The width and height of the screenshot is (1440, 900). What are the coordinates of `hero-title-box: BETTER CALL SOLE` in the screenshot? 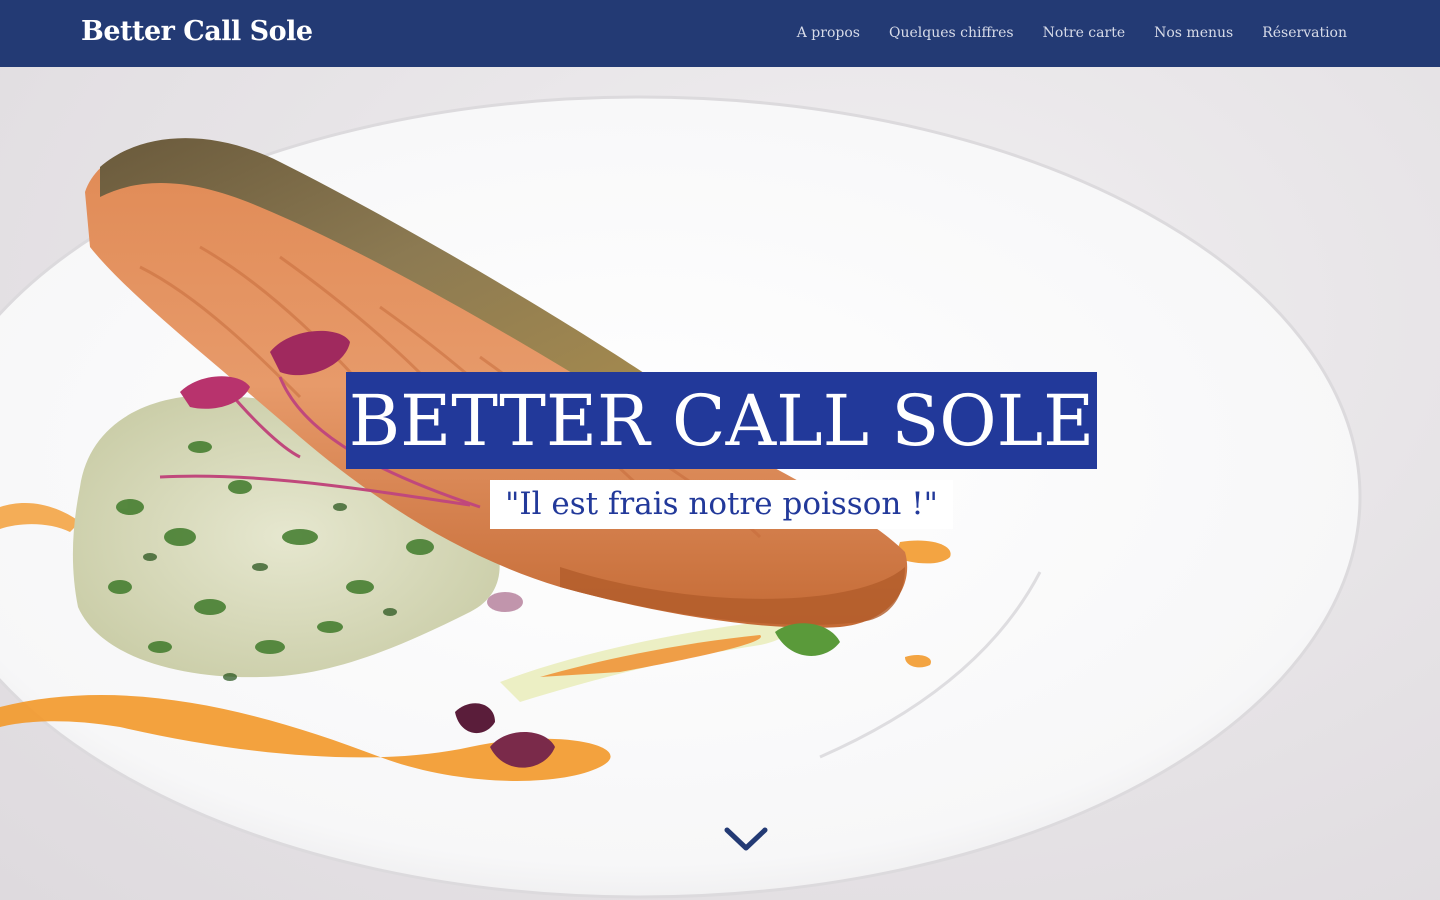 It's located at (721, 420).